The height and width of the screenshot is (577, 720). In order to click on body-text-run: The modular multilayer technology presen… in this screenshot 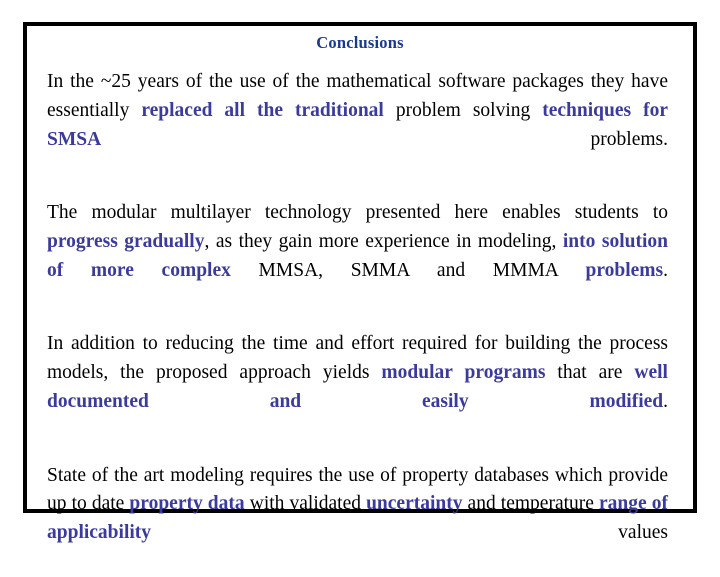, I will do `click(357, 213)`.